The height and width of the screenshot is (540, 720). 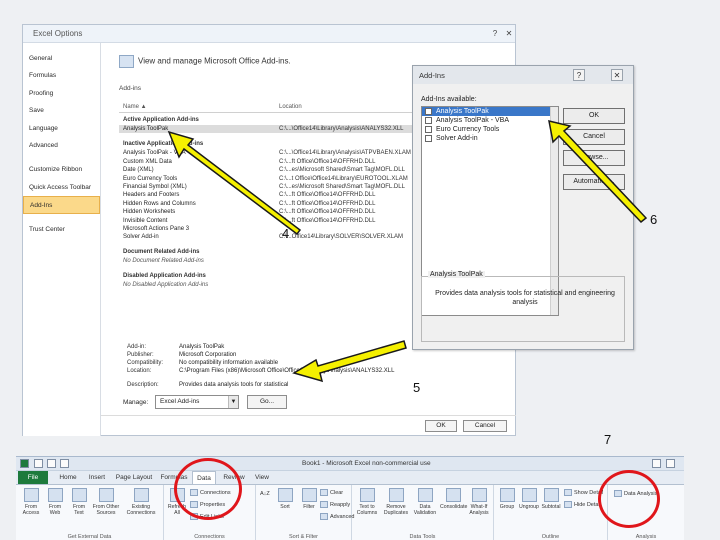 What do you see at coordinates (654, 219) in the screenshot?
I see `step-number-6: 6` at bounding box center [654, 219].